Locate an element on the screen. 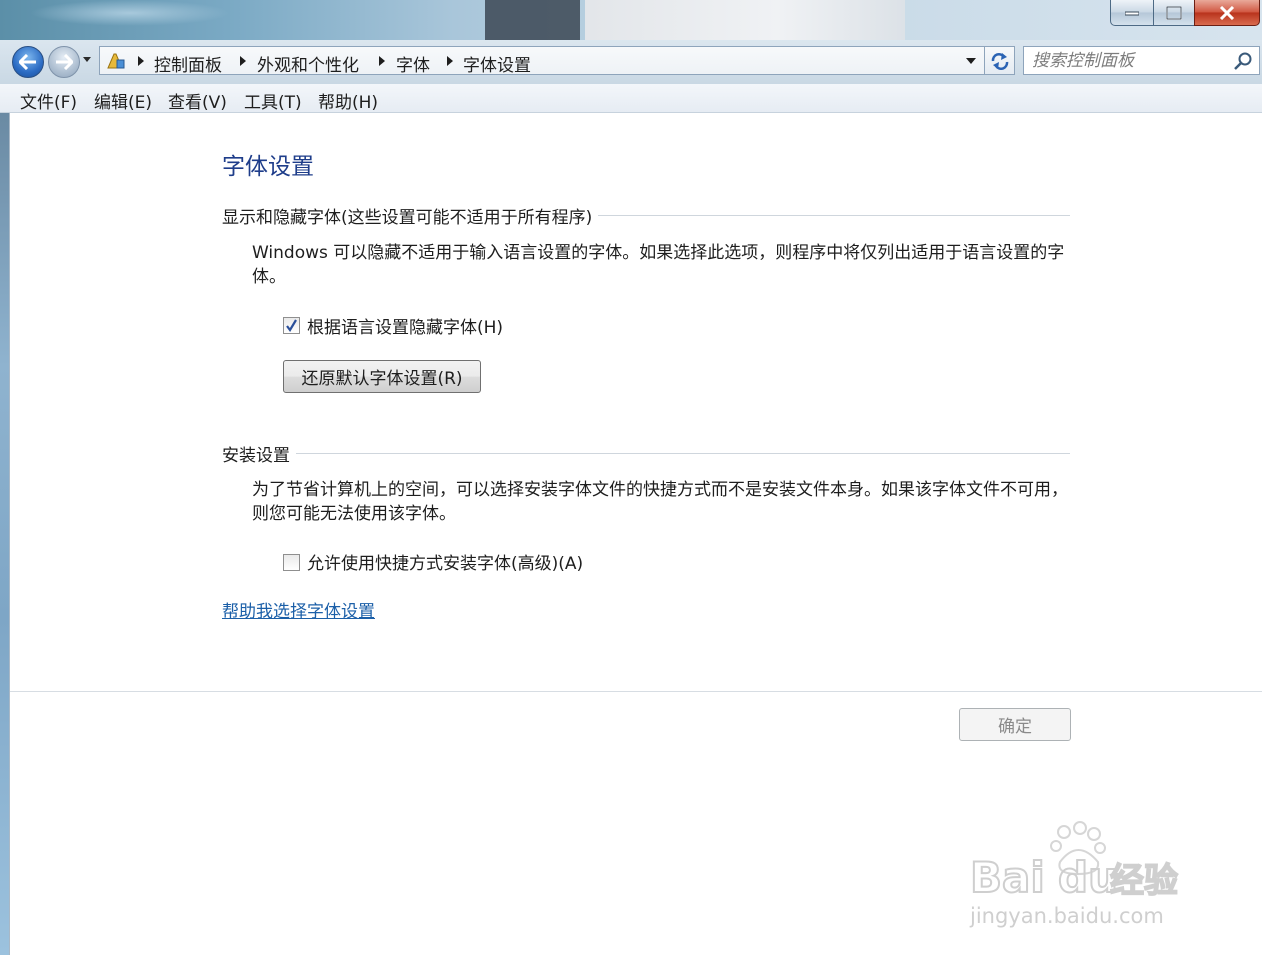 This screenshot has height=955, width=1262. address-dropdown-icon is located at coordinates (971, 61).